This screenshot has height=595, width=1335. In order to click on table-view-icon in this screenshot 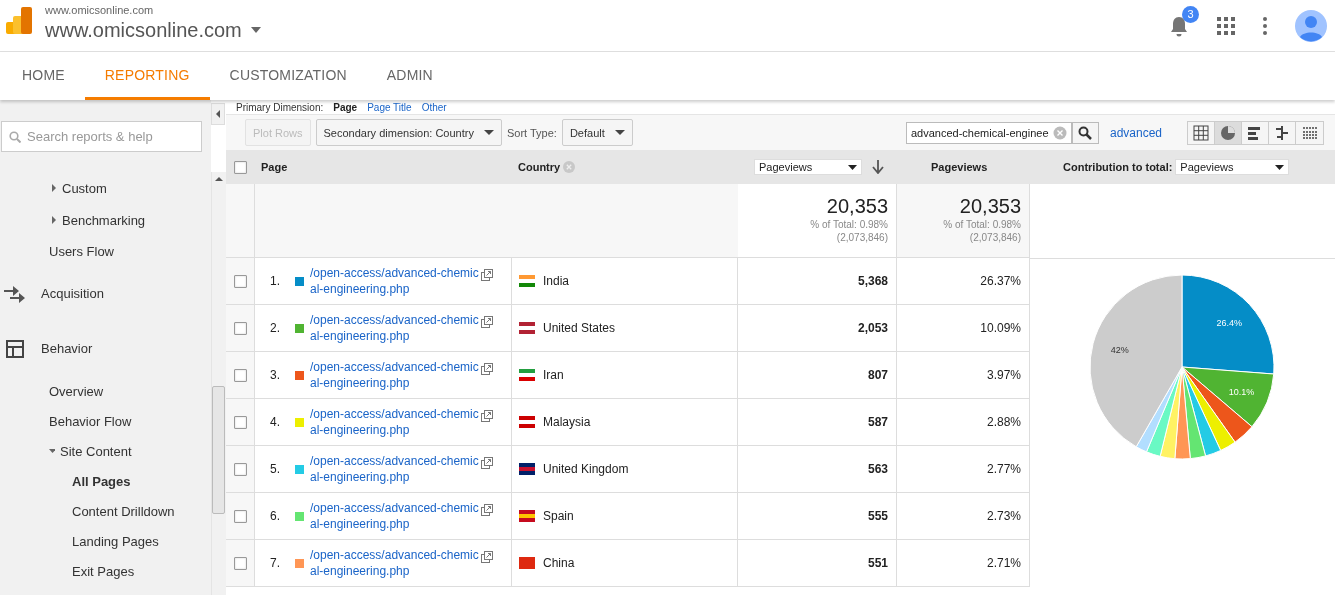, I will do `click(1201, 132)`.